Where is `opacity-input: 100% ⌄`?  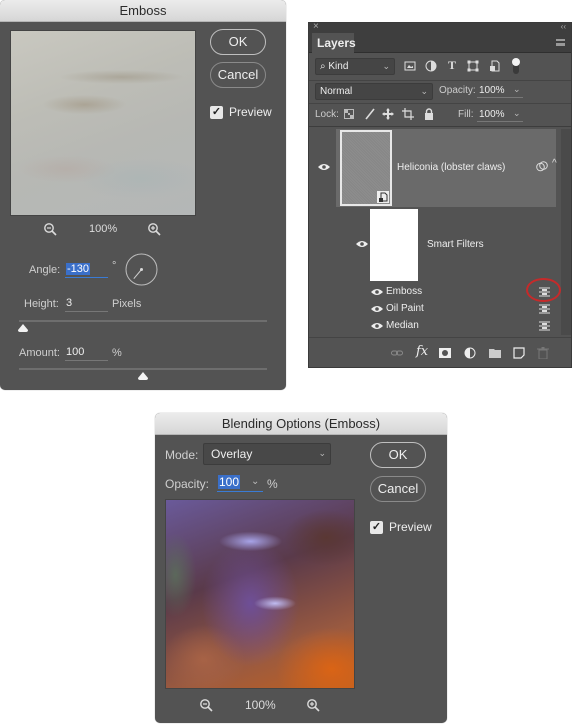 opacity-input: 100% ⌄ is located at coordinates (500, 90).